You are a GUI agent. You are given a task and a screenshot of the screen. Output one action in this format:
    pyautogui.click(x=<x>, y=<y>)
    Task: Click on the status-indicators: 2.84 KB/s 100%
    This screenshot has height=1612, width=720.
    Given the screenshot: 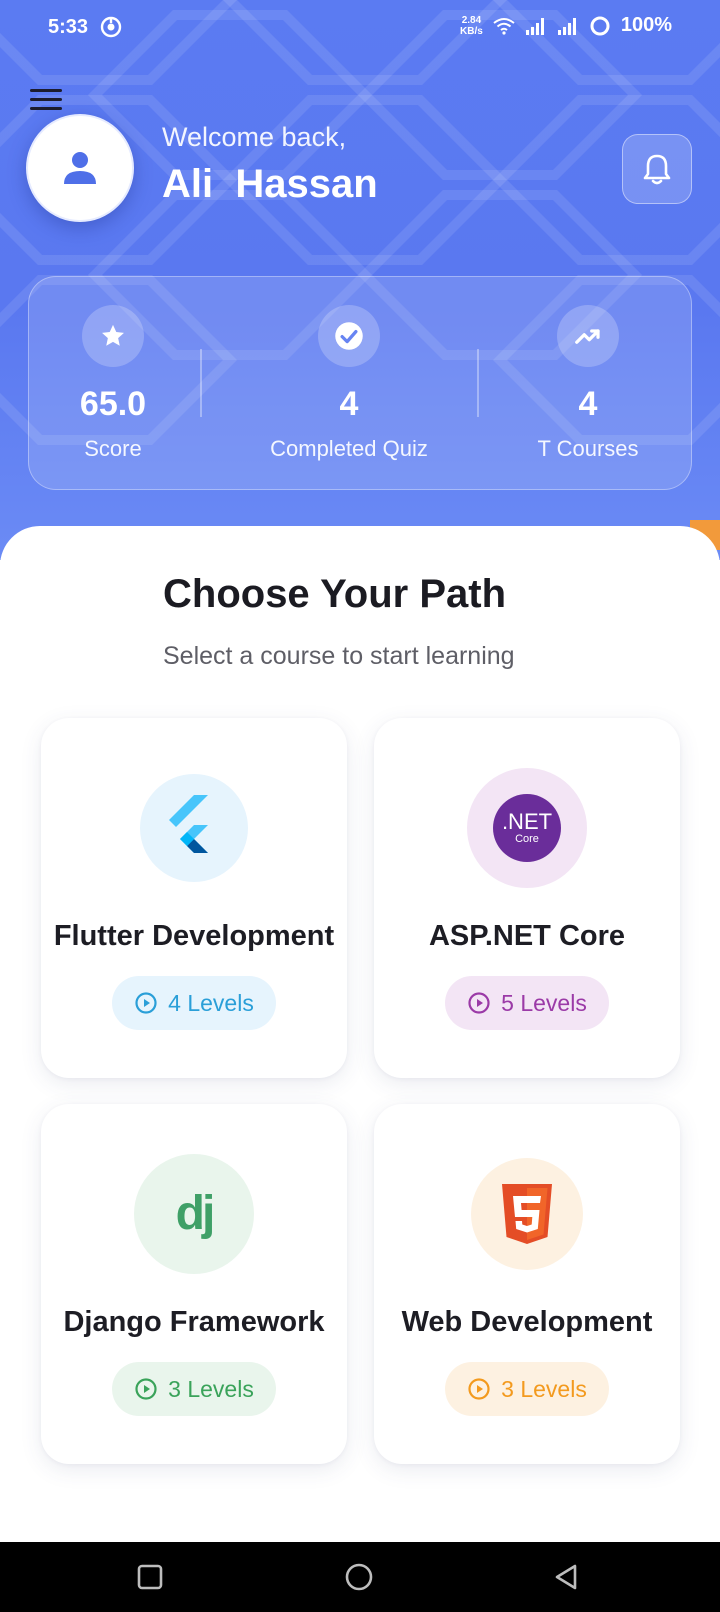 What is the action you would take?
    pyautogui.click(x=566, y=25)
    